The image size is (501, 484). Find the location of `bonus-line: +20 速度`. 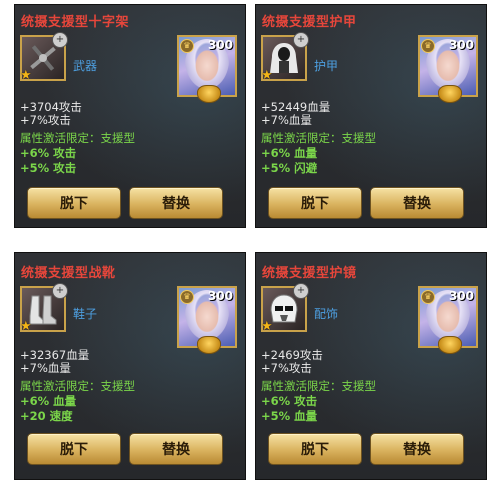

bonus-line: +20 速度 is located at coordinates (46, 416).